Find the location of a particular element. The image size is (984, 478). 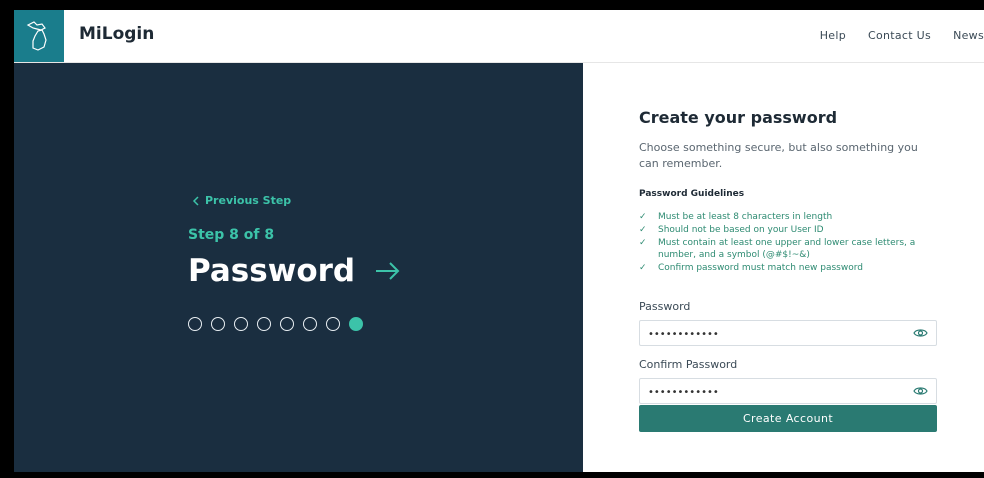

password-label: Password is located at coordinates (665, 306).